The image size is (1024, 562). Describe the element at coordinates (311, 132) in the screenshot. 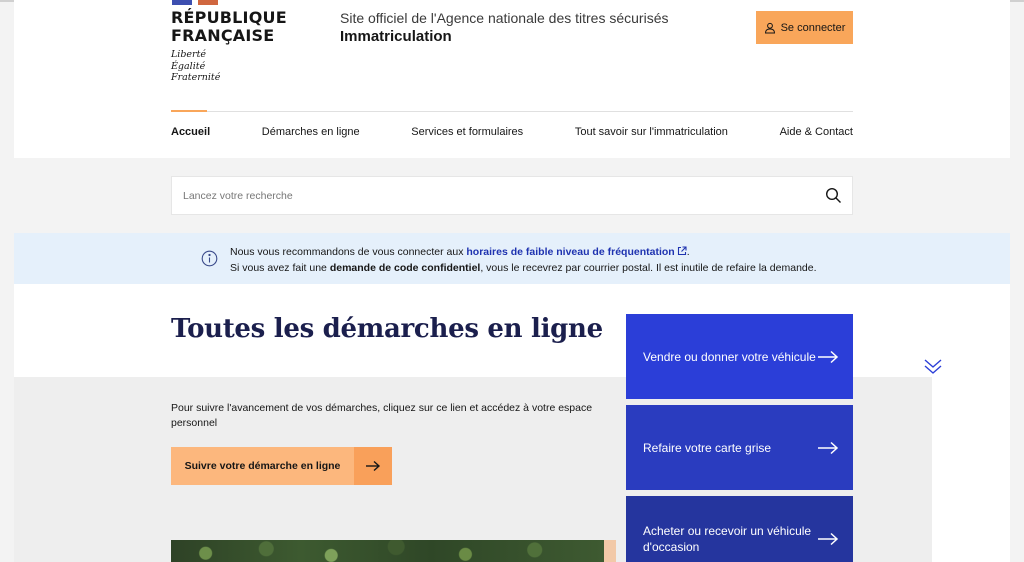

I see `nav-item-demarches: Démarches en ligne` at that location.